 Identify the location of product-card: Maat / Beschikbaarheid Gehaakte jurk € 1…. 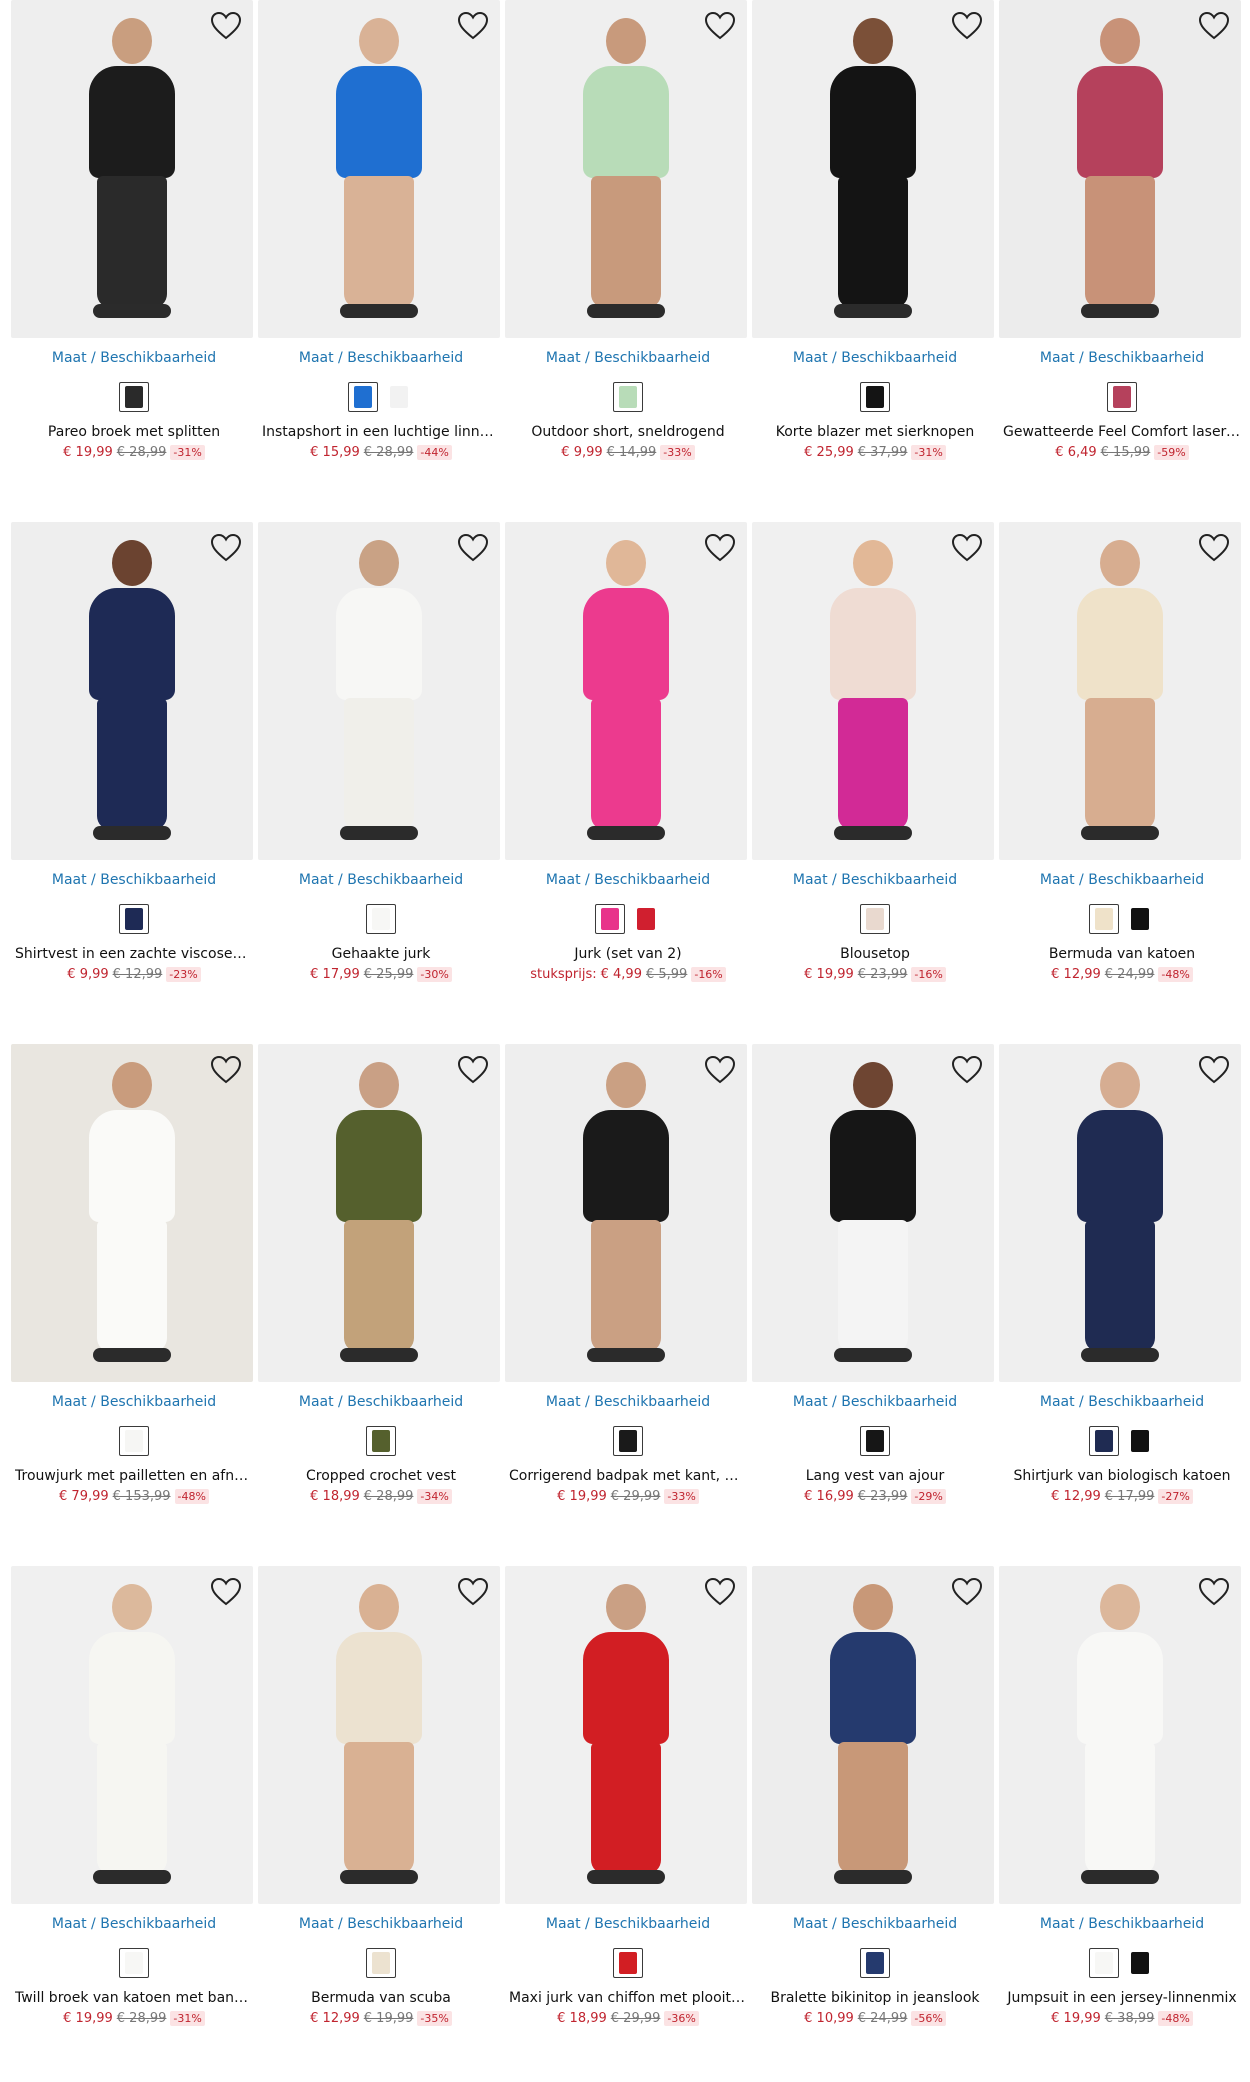
(381, 757).